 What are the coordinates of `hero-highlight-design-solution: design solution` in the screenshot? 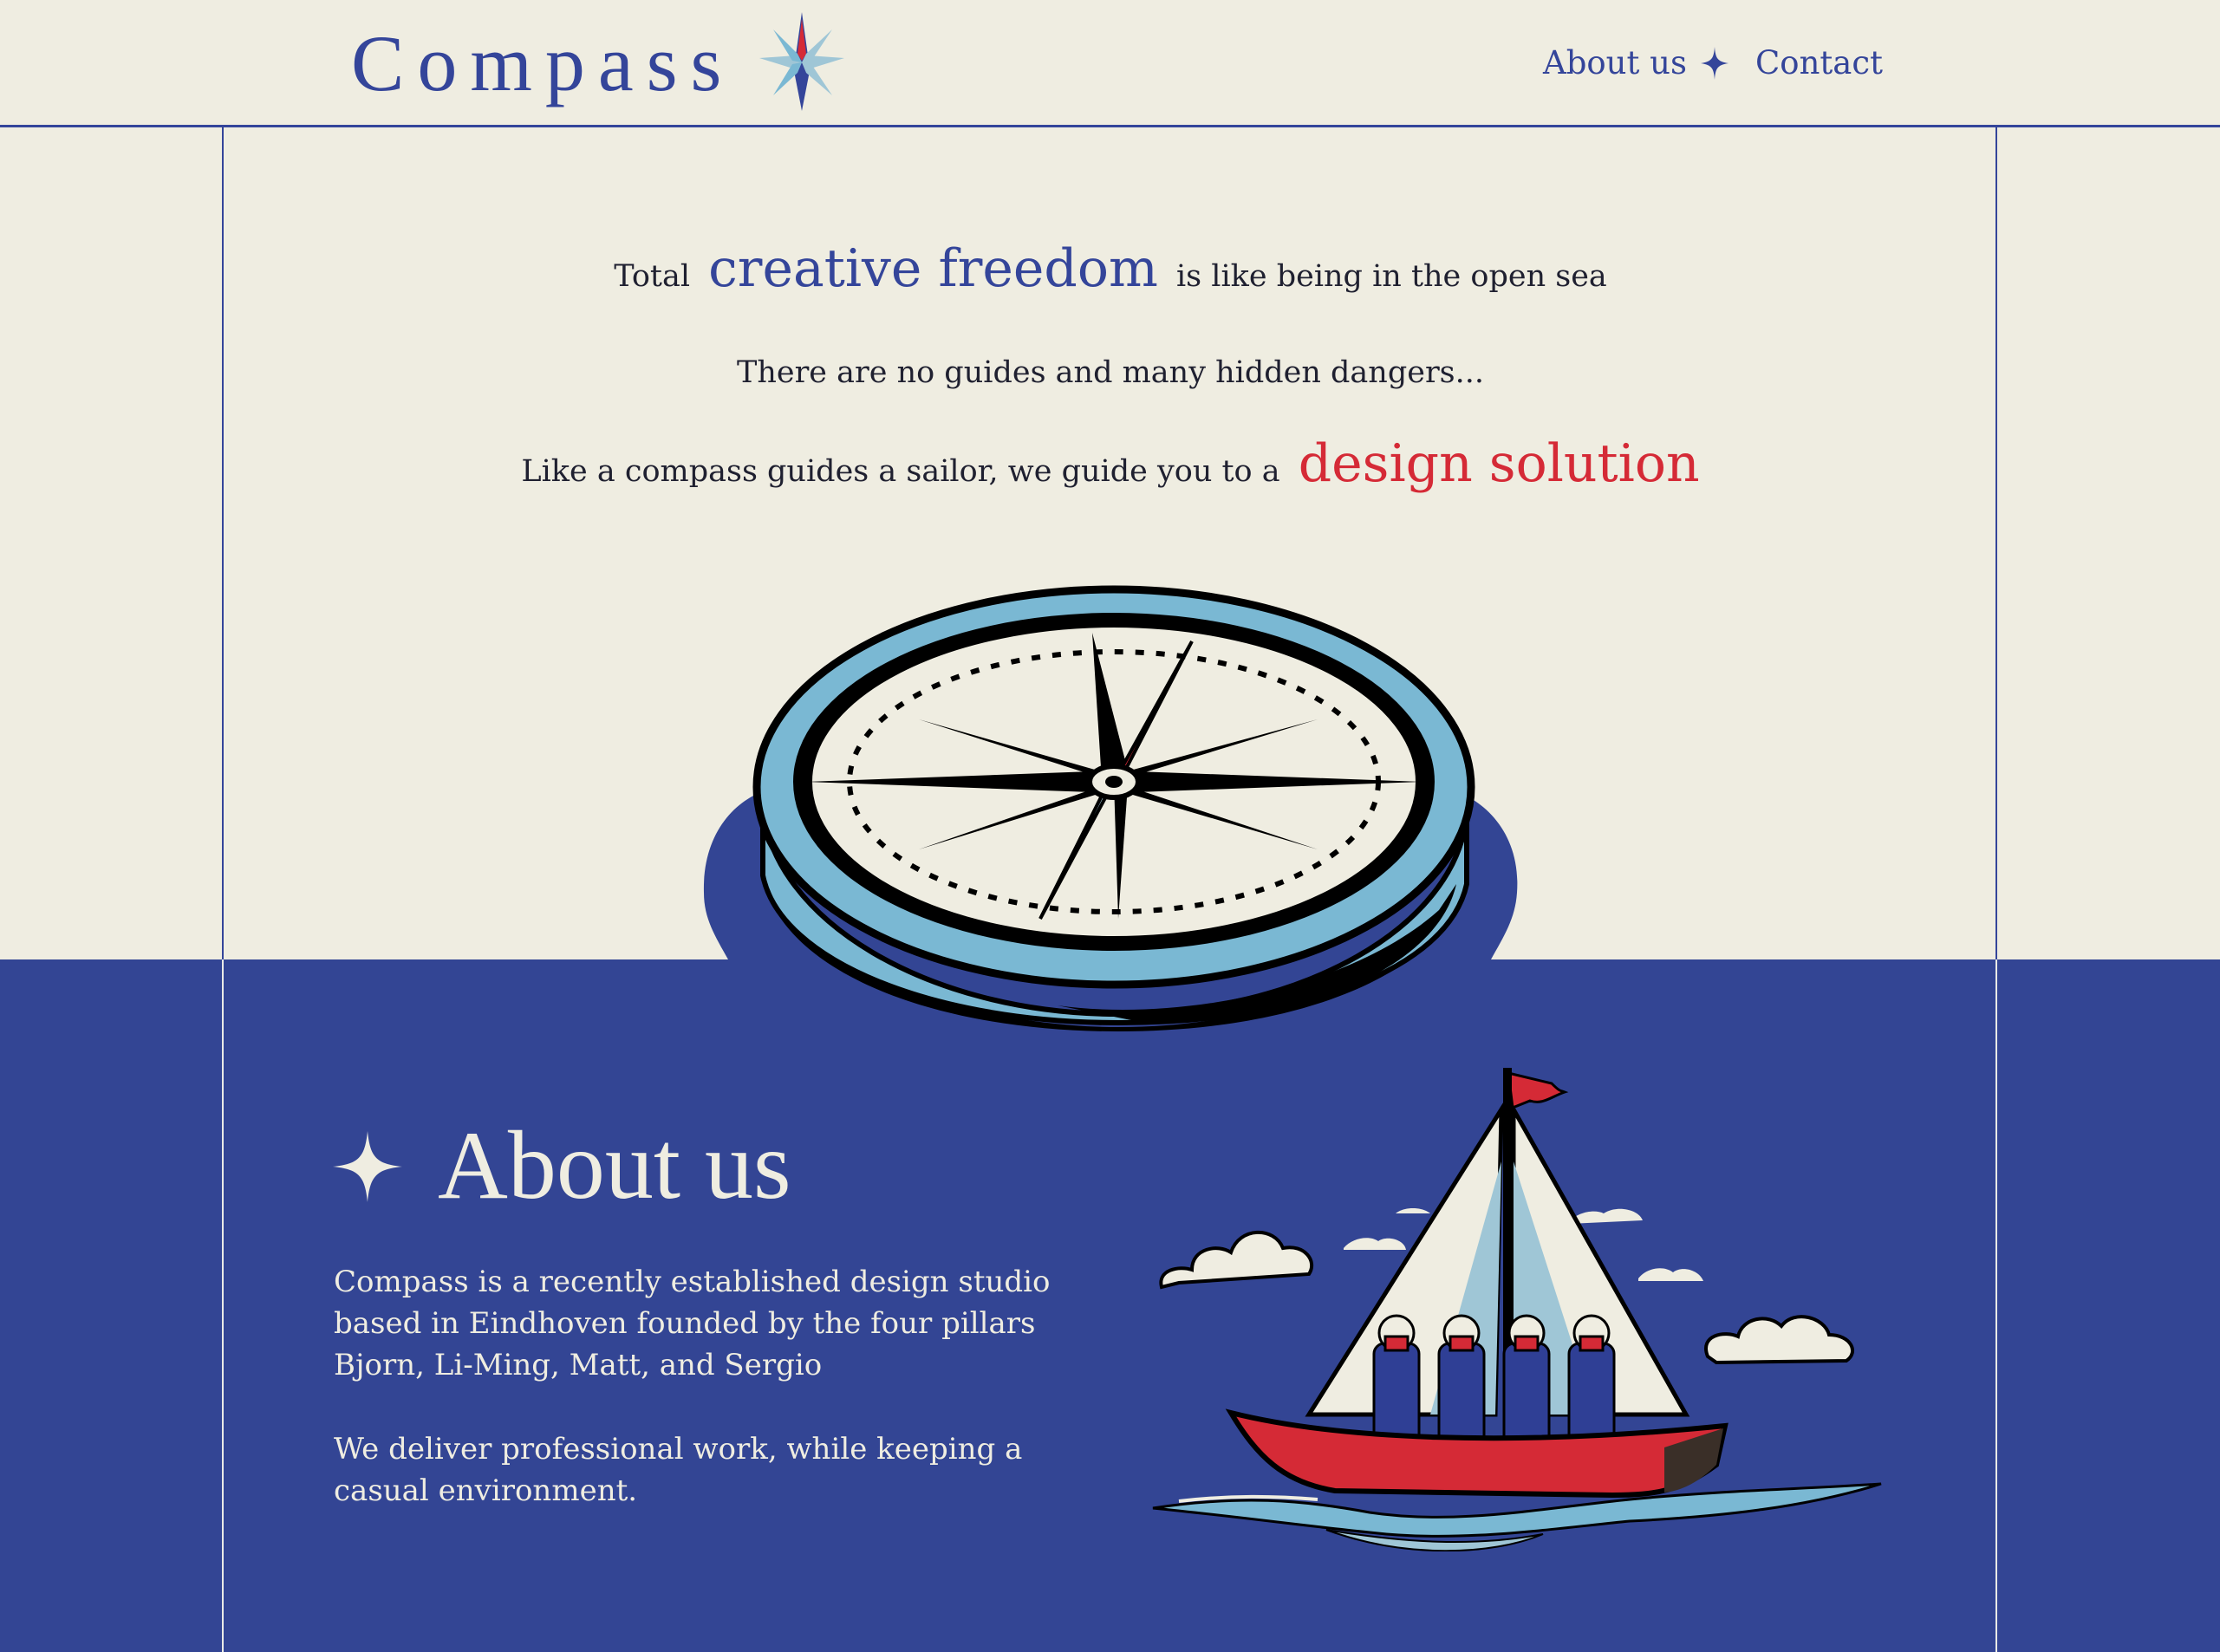 It's located at (1499, 463).